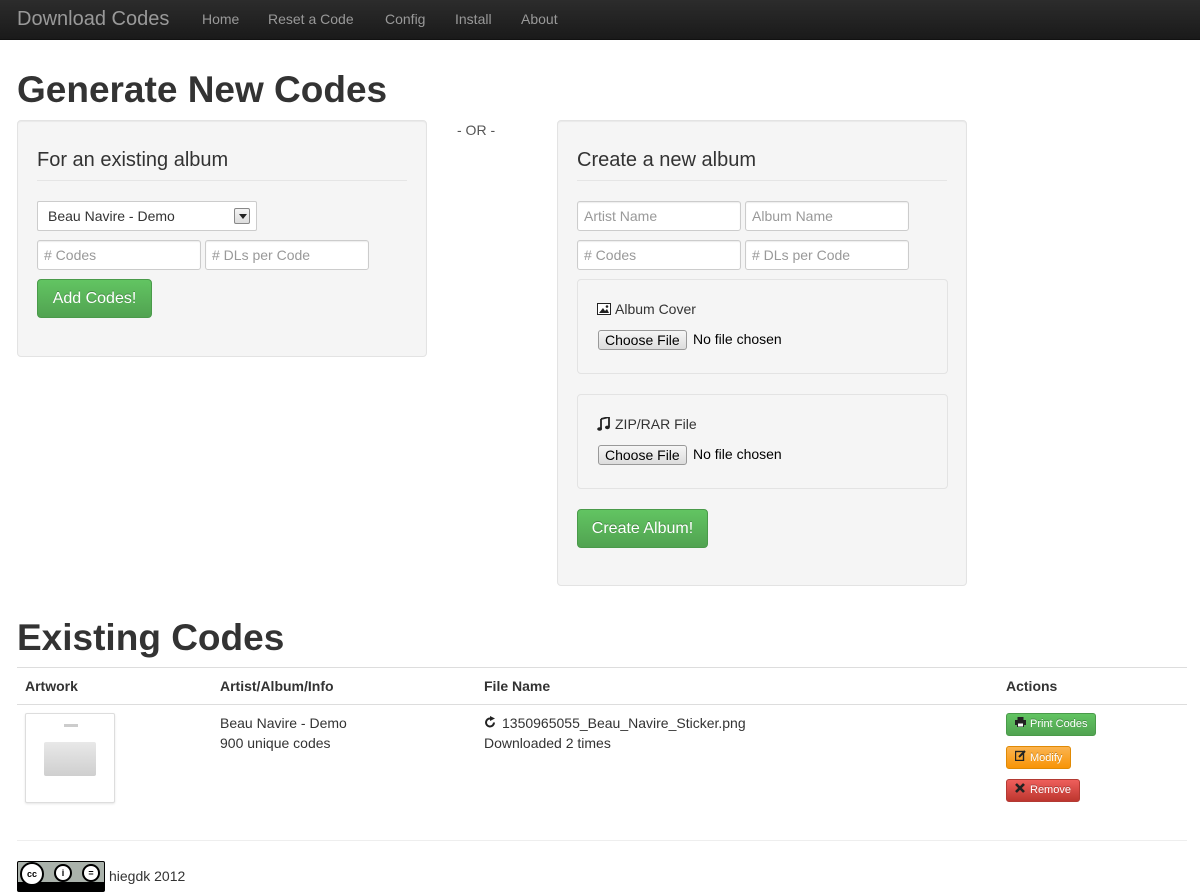  Describe the element at coordinates (642, 455) in the screenshot. I see `zip-choose-file-button: Choose File` at that location.